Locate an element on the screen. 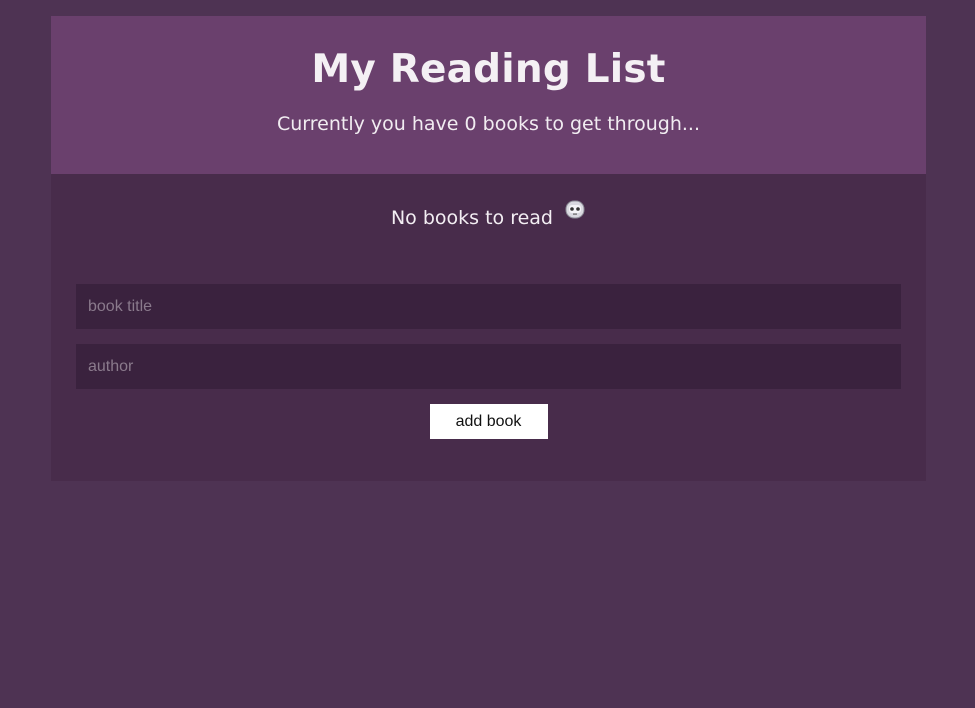 Image resolution: width=975 pixels, height=708 pixels. submit-row: add book is located at coordinates (488, 421).